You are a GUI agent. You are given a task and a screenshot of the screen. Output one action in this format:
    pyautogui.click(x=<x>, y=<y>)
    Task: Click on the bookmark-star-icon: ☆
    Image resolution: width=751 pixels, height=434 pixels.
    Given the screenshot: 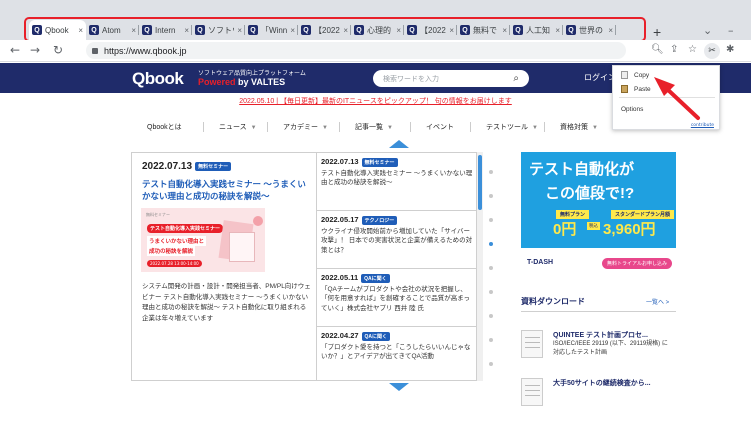 What is the action you would take?
    pyautogui.click(x=692, y=49)
    